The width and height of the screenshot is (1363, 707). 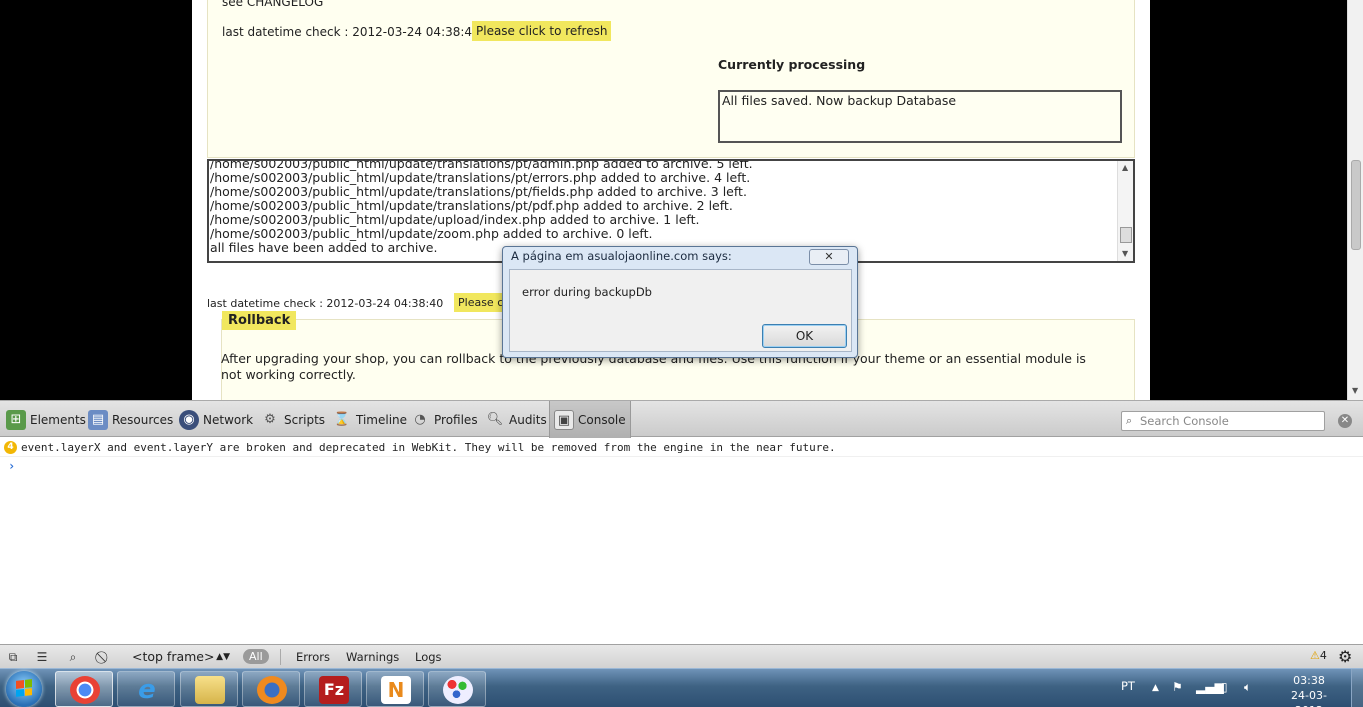 I want to click on console-prompt: ›, so click(x=11, y=466).